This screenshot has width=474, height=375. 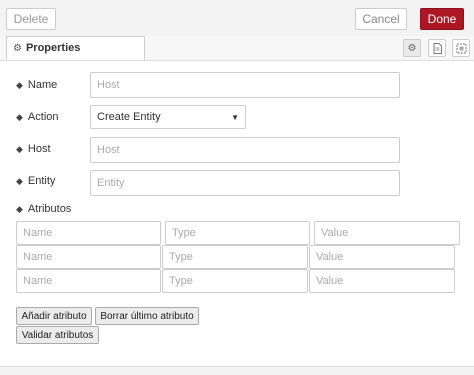 I want to click on action-row: ◆ Action, so click(x=37, y=117).